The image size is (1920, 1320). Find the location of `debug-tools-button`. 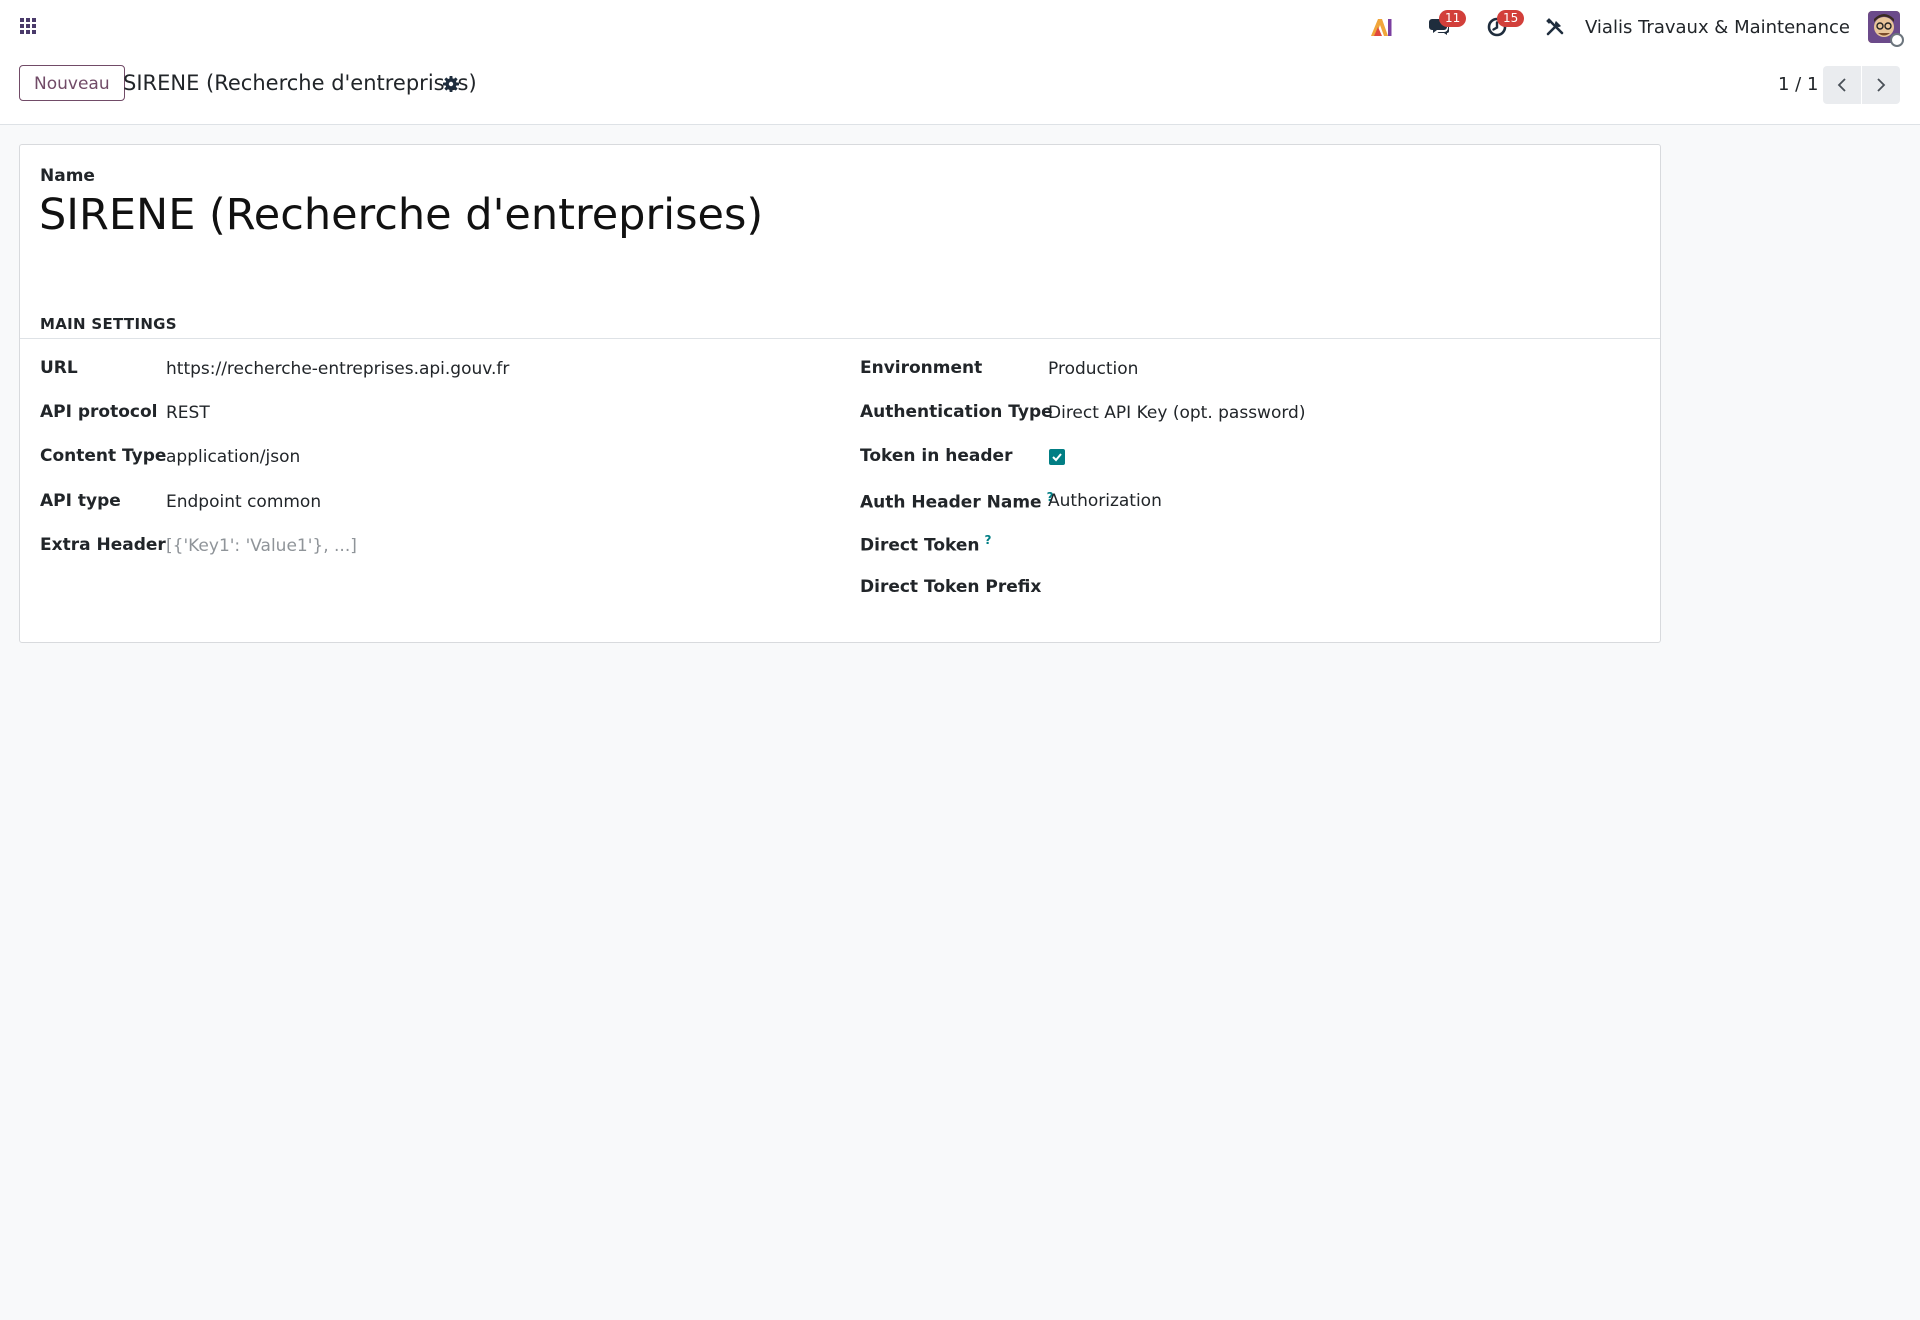

debug-tools-button is located at coordinates (1555, 27).